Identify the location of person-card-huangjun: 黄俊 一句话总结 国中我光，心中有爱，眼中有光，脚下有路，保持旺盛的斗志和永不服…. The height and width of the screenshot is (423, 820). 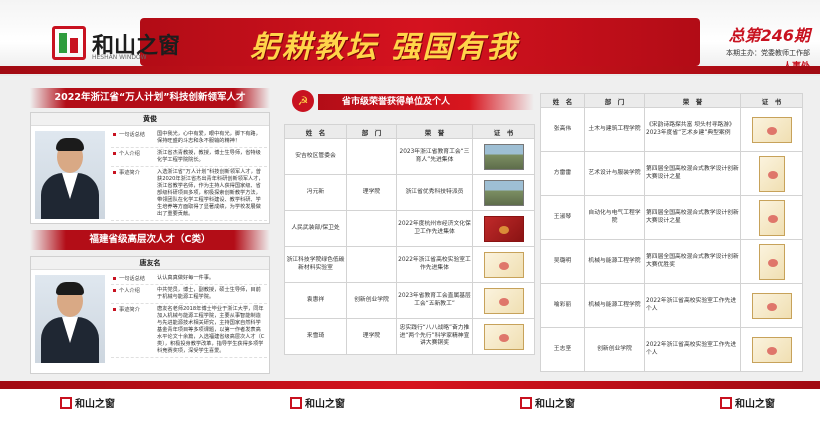
(150, 168).